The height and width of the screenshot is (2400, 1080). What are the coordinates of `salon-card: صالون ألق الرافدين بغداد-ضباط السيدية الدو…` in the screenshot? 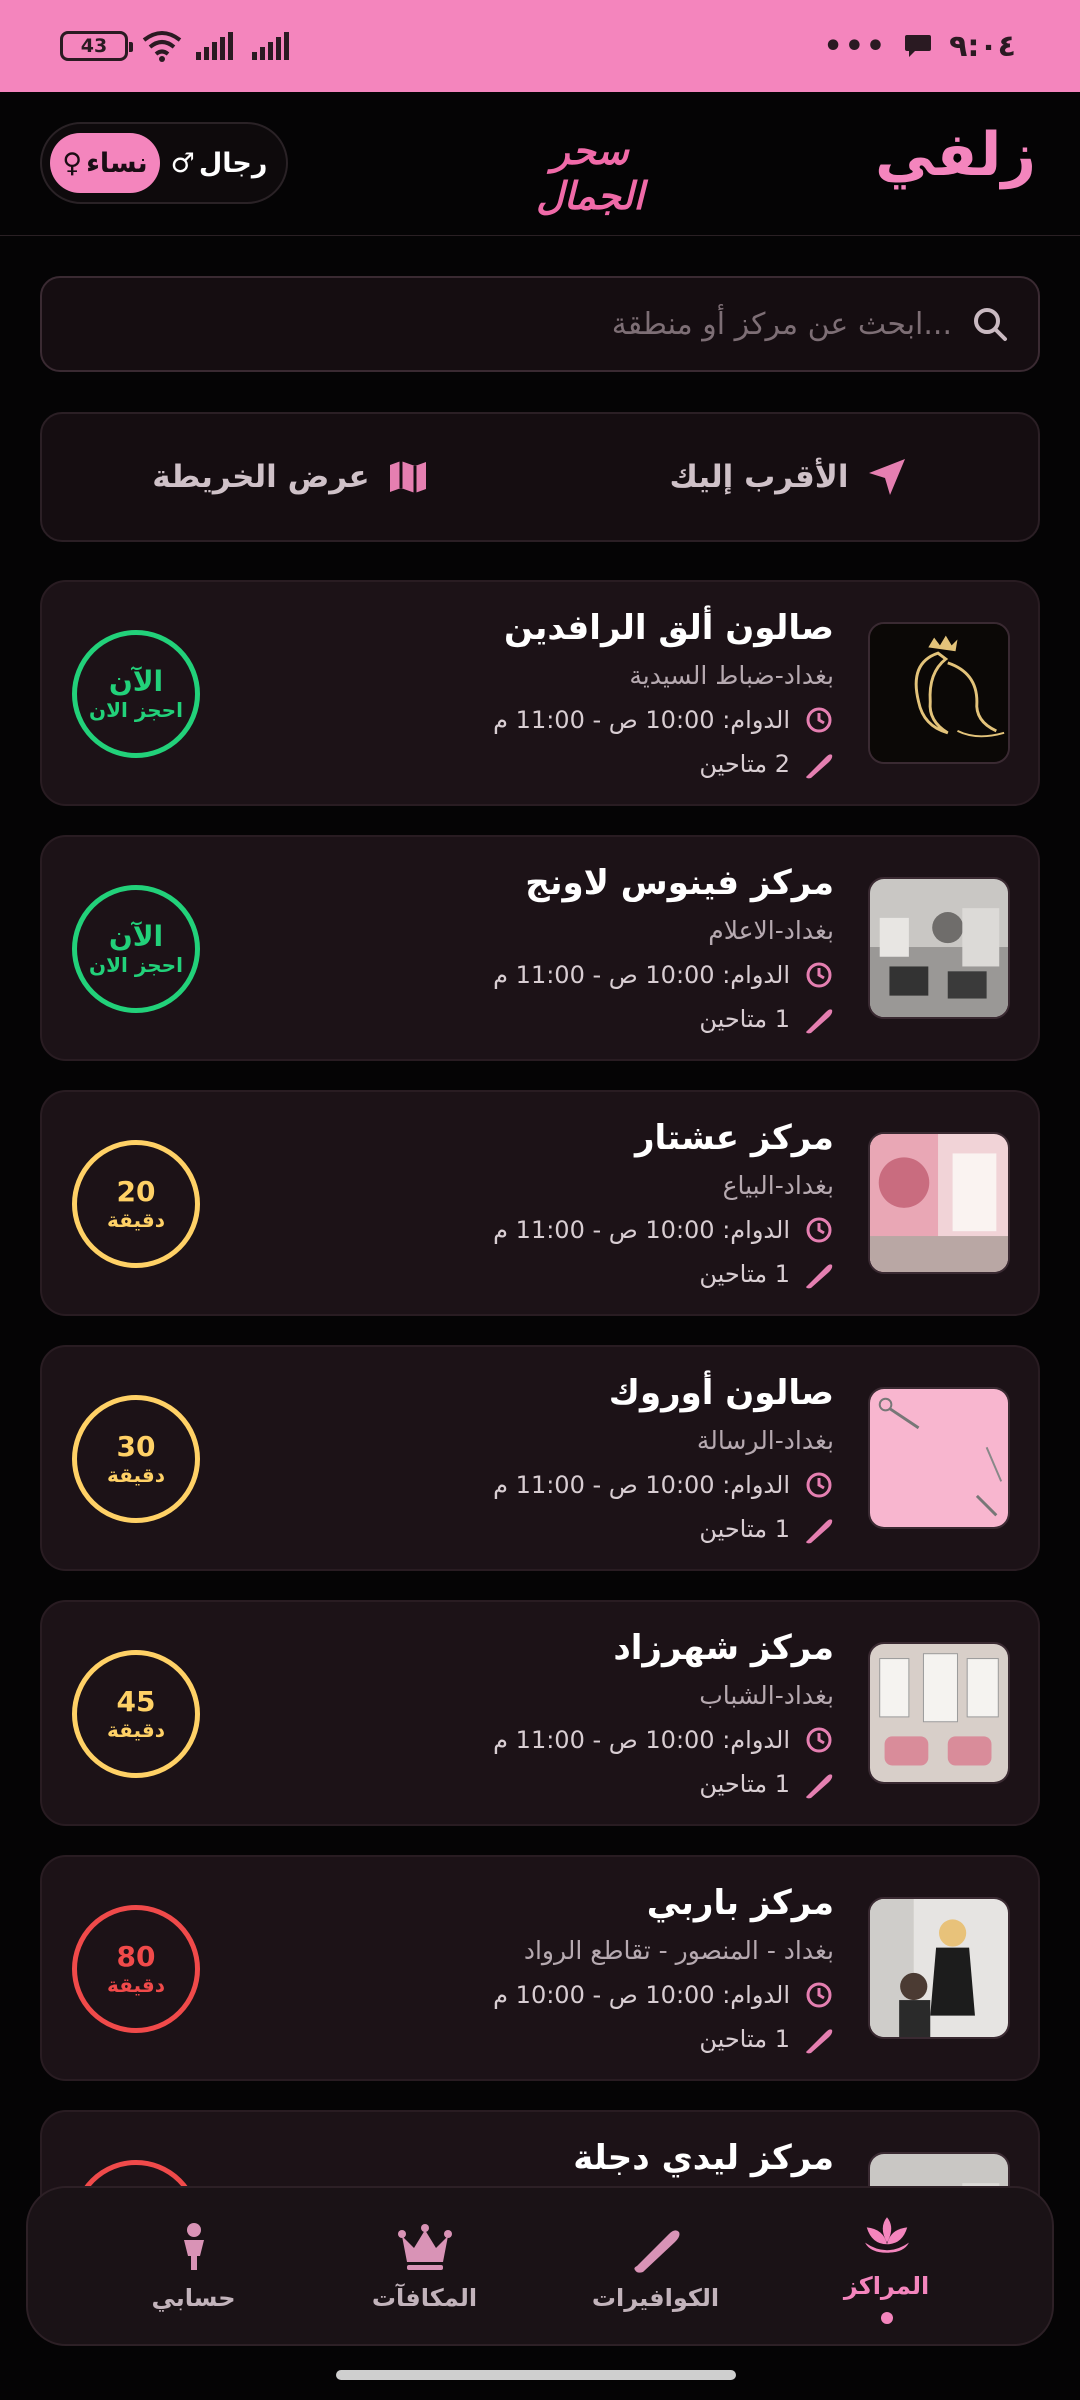 It's located at (540, 693).